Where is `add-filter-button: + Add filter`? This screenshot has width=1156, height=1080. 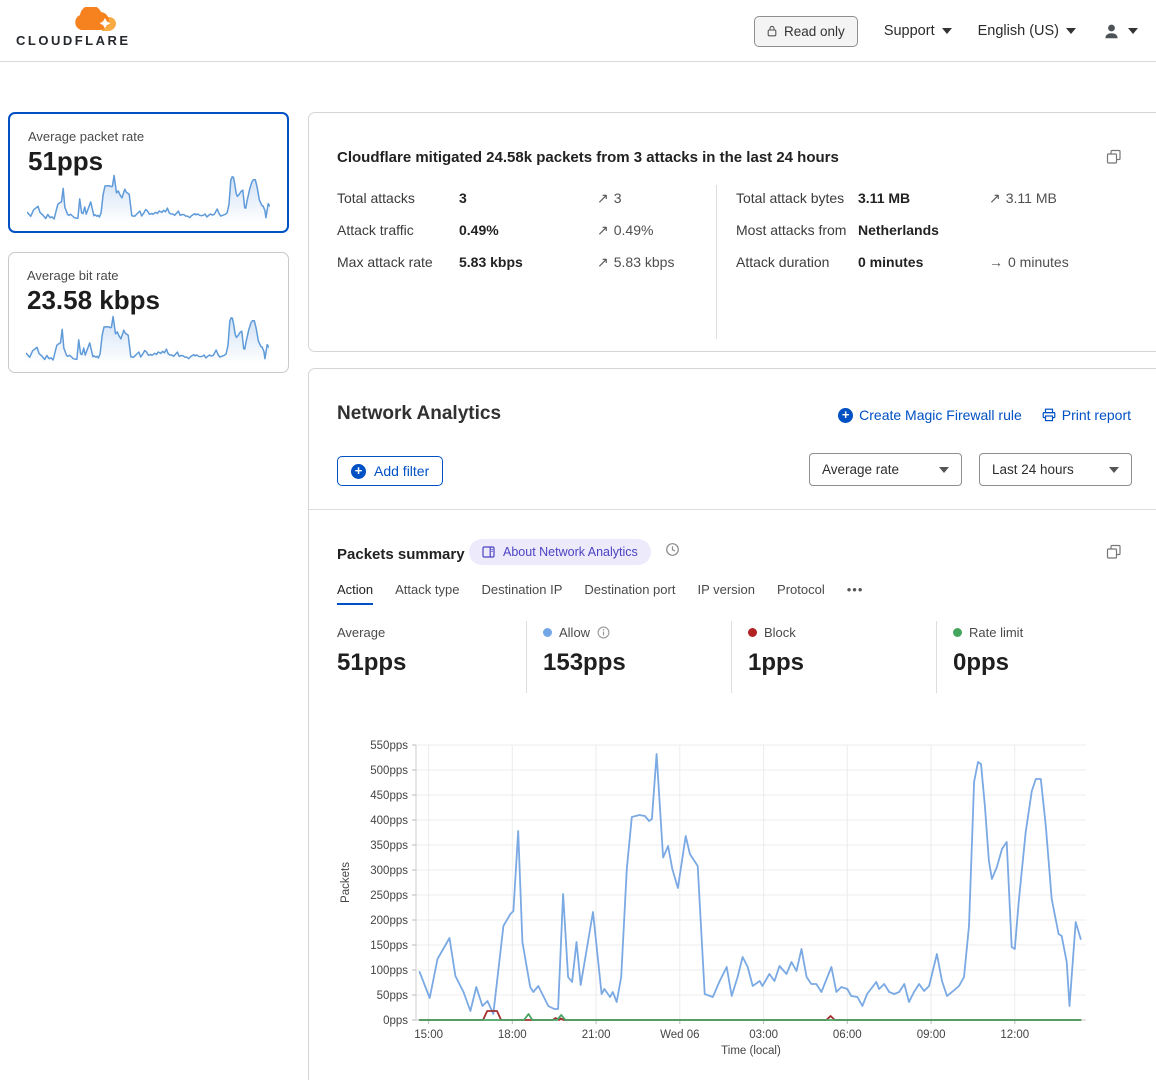
add-filter-button: + Add filter is located at coordinates (390, 471).